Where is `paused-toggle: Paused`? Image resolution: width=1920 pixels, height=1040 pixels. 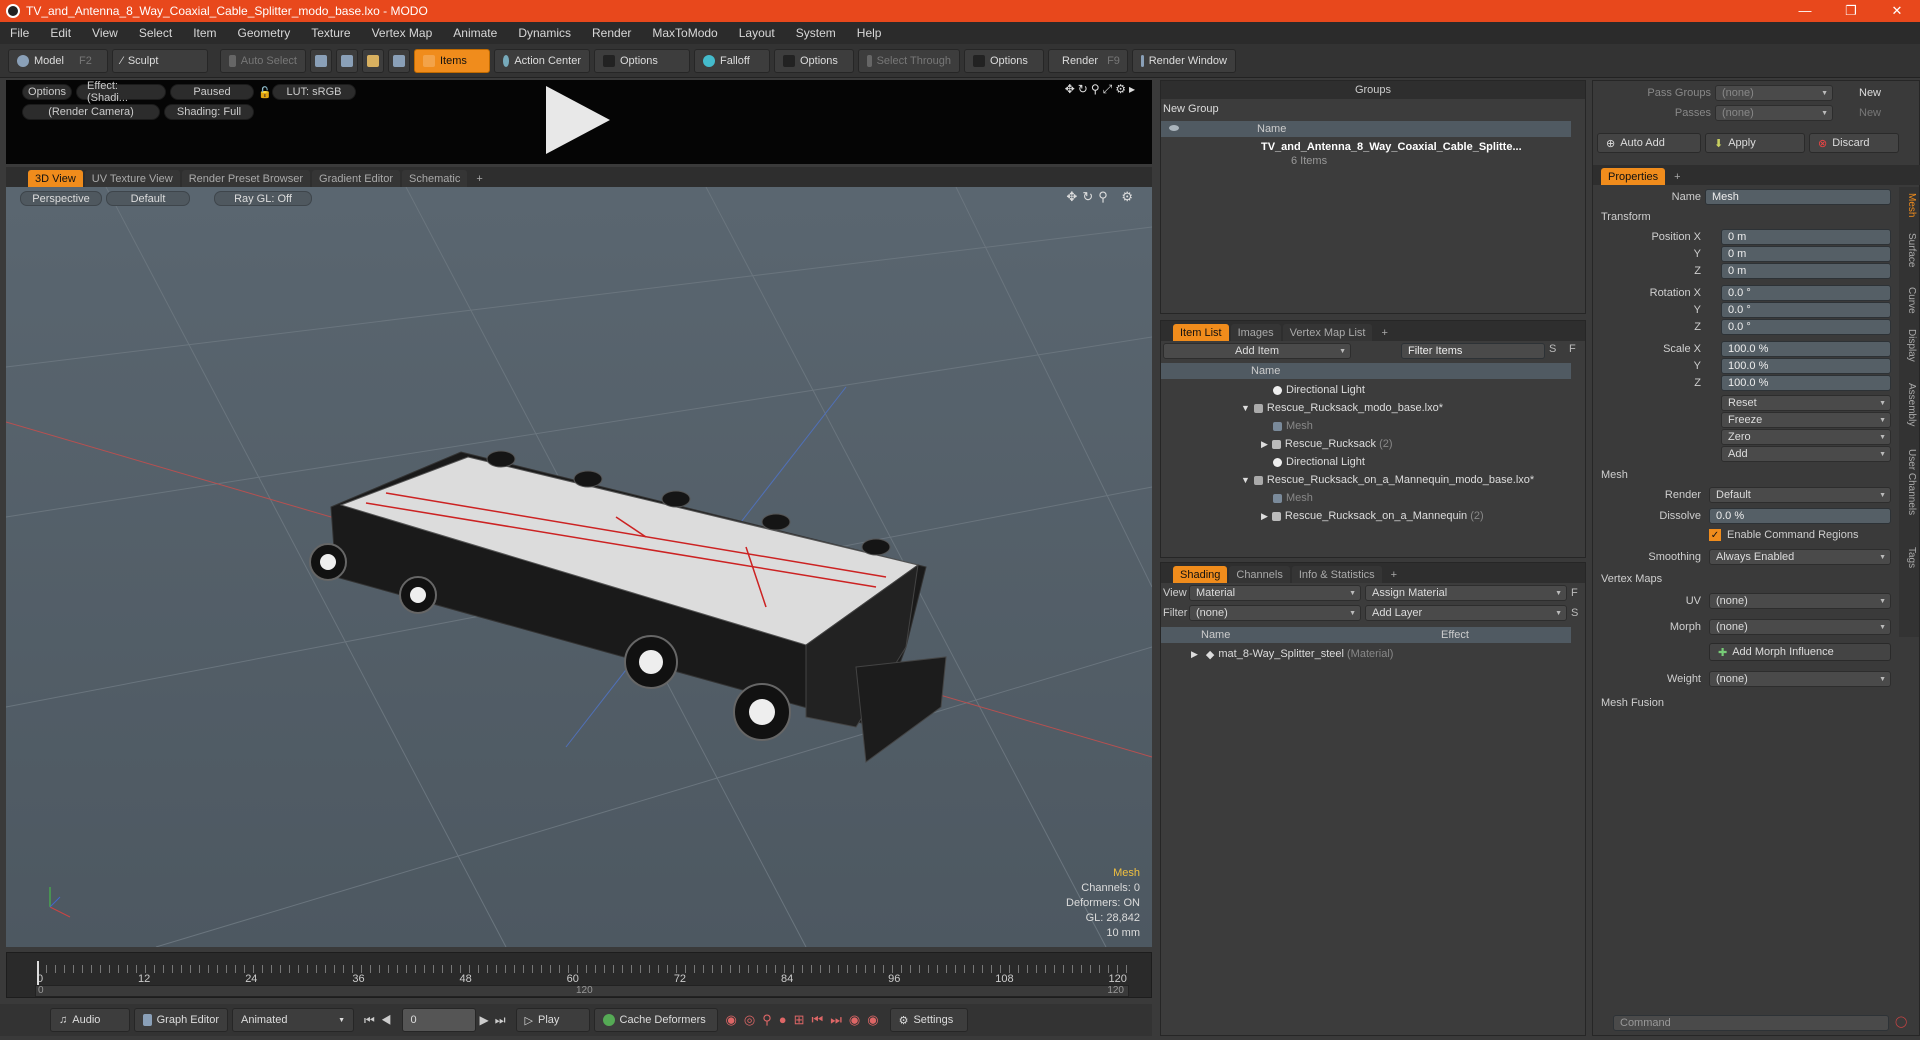
paused-toggle: Paused is located at coordinates (212, 92).